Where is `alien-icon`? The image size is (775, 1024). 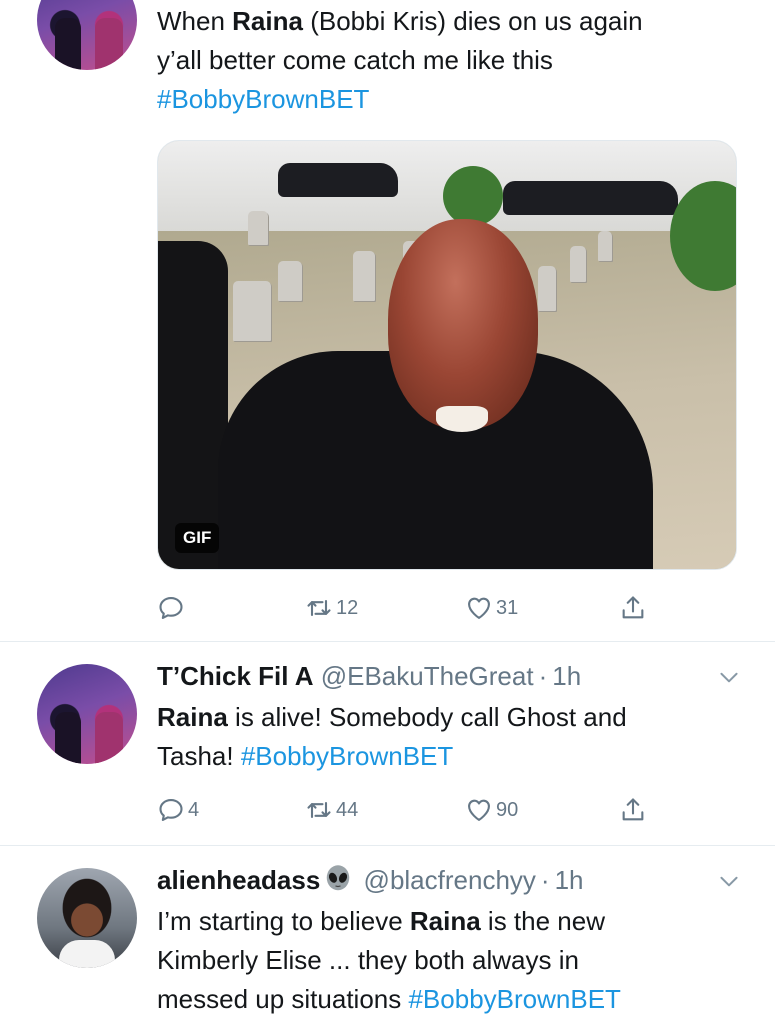
alien-icon is located at coordinates (338, 878).